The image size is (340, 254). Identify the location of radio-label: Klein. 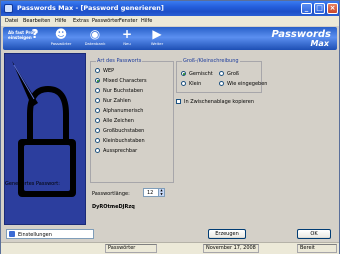
(195, 84).